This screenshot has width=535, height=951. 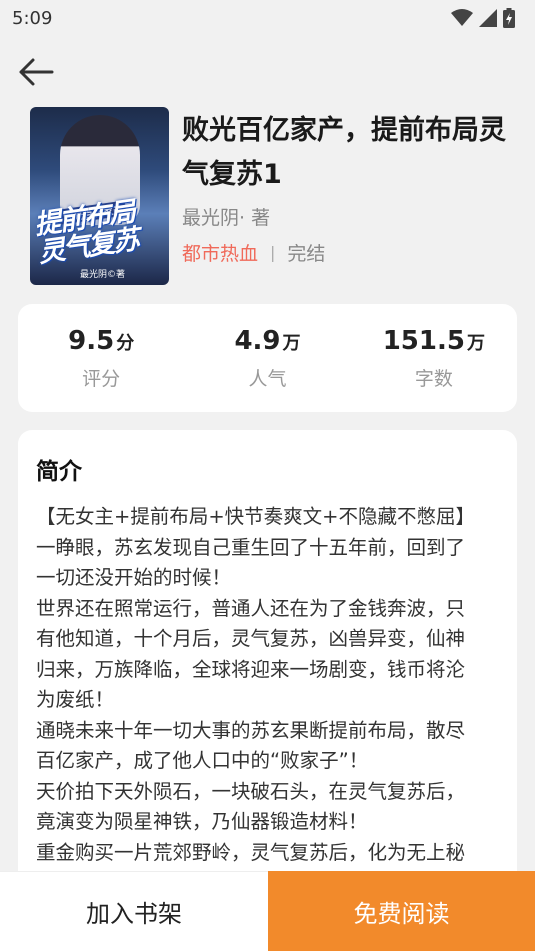 I want to click on book-cover: 败光百亿家产 提前布局 灵气复苏 最光阴©著, so click(x=99, y=196).